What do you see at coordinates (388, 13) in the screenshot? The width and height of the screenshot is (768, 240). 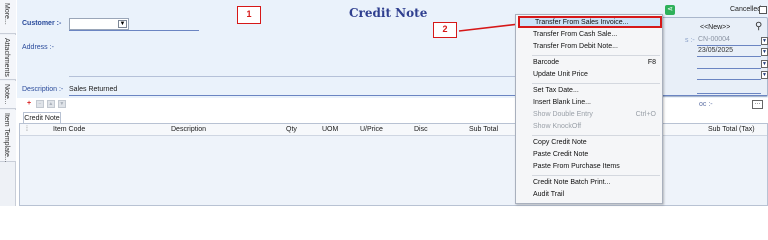 I see `page-title: Credit Note` at bounding box center [388, 13].